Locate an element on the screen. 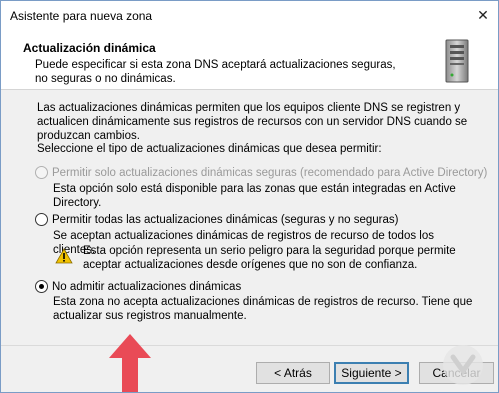  watermark-logo-icon is located at coordinates (463, 365).